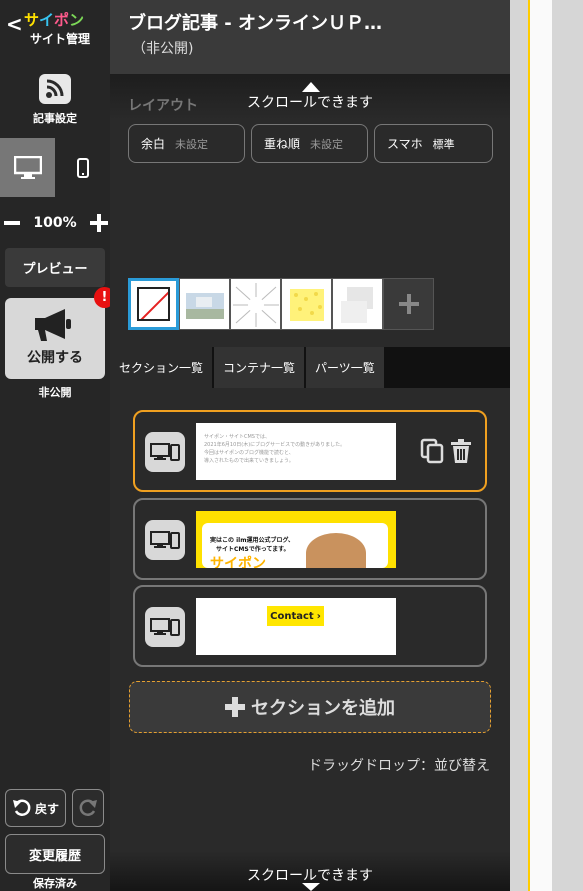 The width and height of the screenshot is (583, 891). What do you see at coordinates (446, 451) in the screenshot?
I see `section-actions` at bounding box center [446, 451].